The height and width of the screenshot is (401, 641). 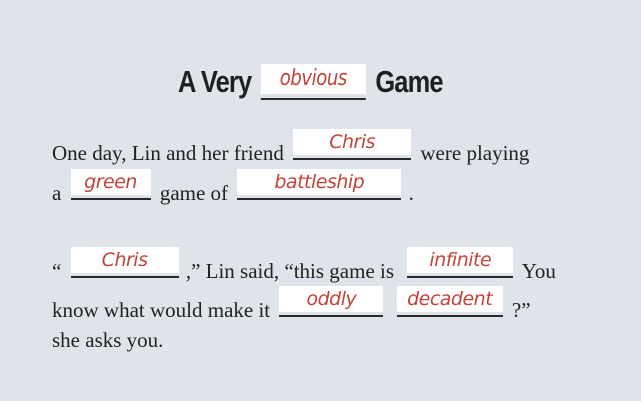 I want to click on story-text: know what would make it, so click(x=161, y=310).